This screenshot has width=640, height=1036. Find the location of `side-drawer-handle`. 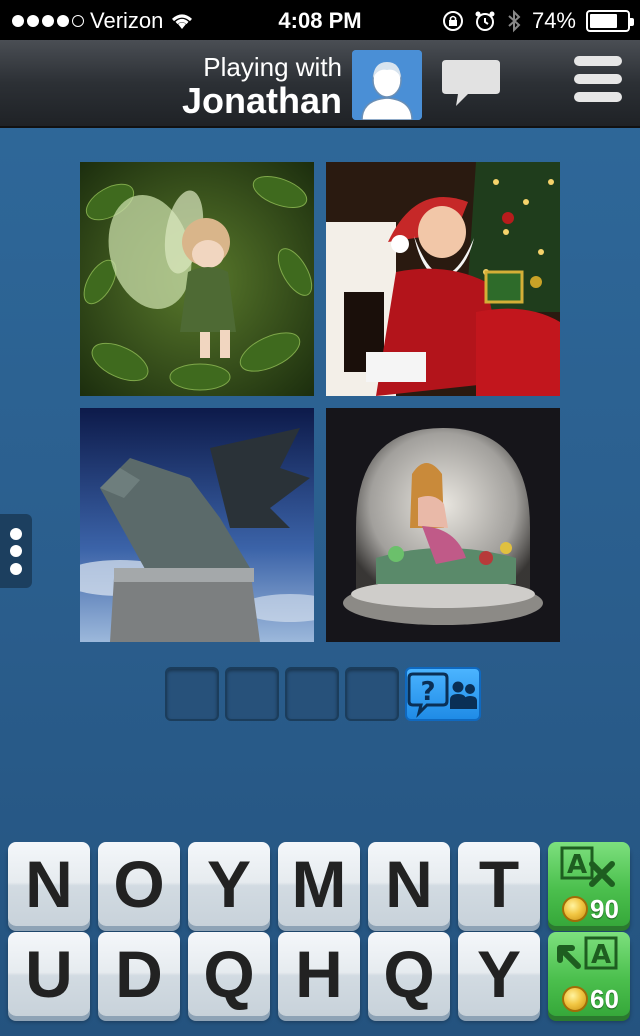

side-drawer-handle is located at coordinates (16, 551).